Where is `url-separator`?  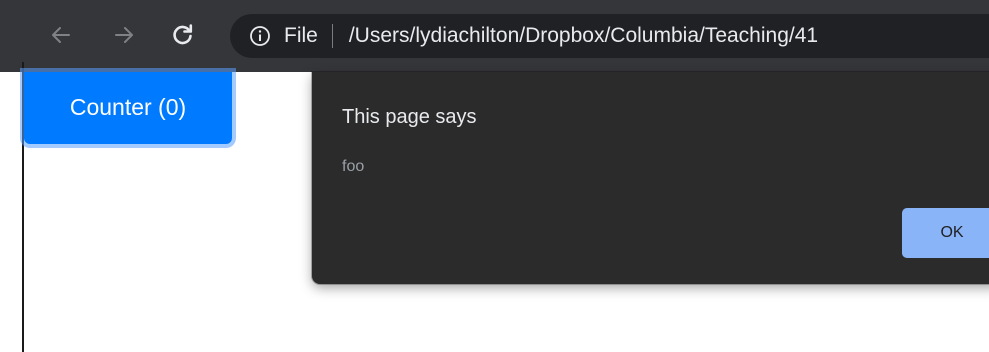 url-separator is located at coordinates (332, 36).